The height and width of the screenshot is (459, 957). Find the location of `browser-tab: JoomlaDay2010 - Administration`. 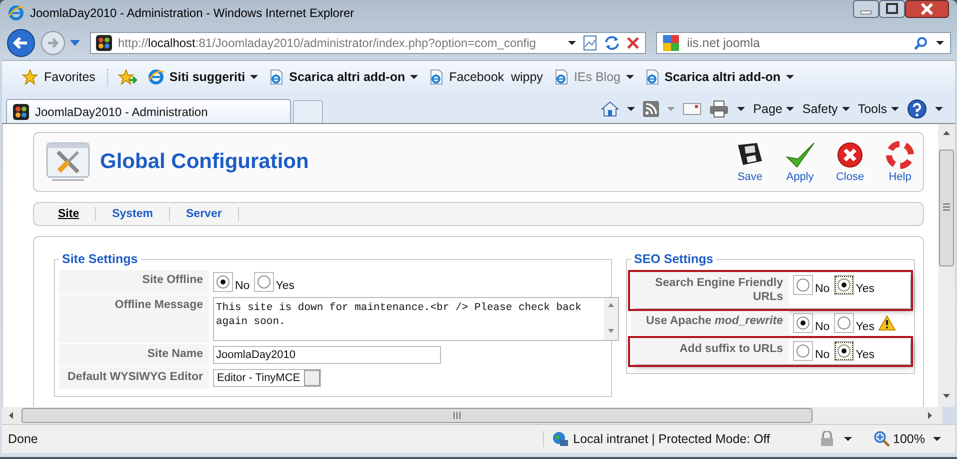

browser-tab: JoomlaDay2010 - Administration is located at coordinates (148, 111).